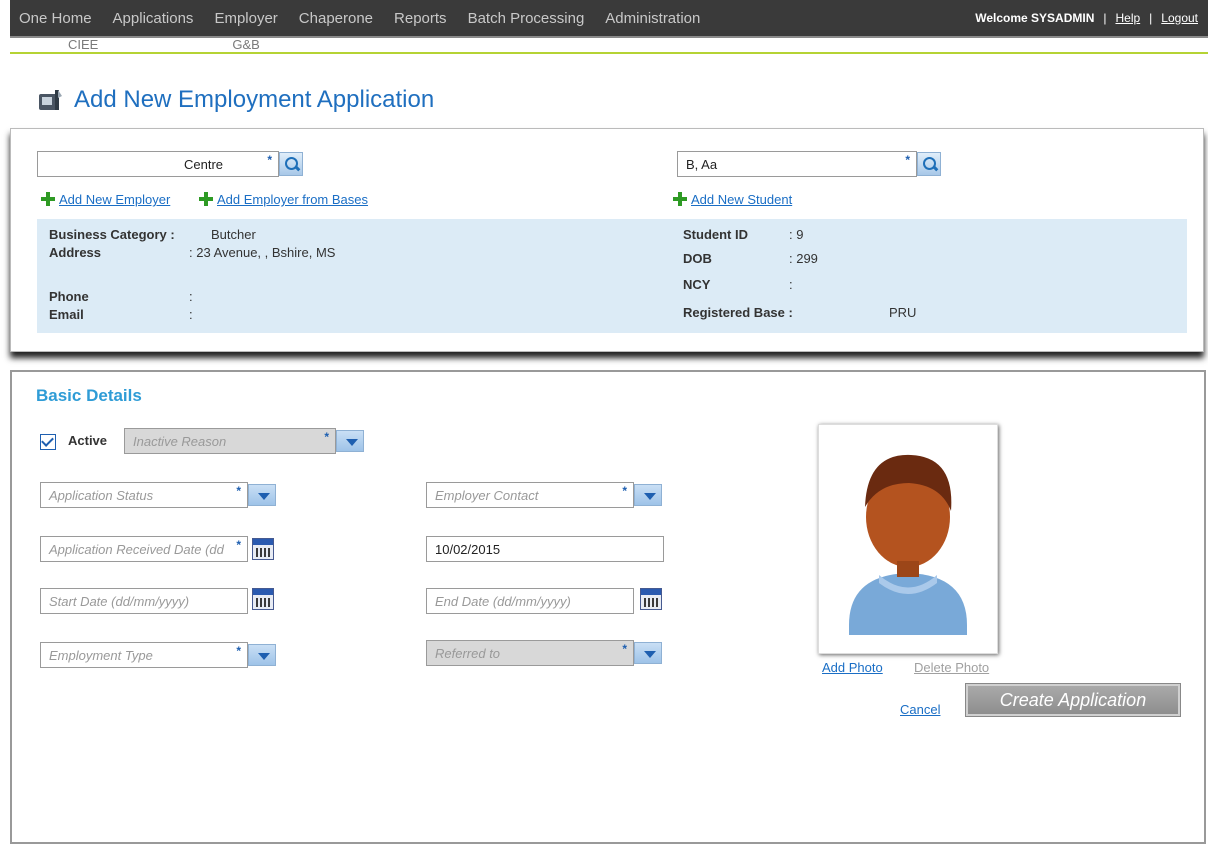  I want to click on student-id-label: Student ID, so click(715, 234).